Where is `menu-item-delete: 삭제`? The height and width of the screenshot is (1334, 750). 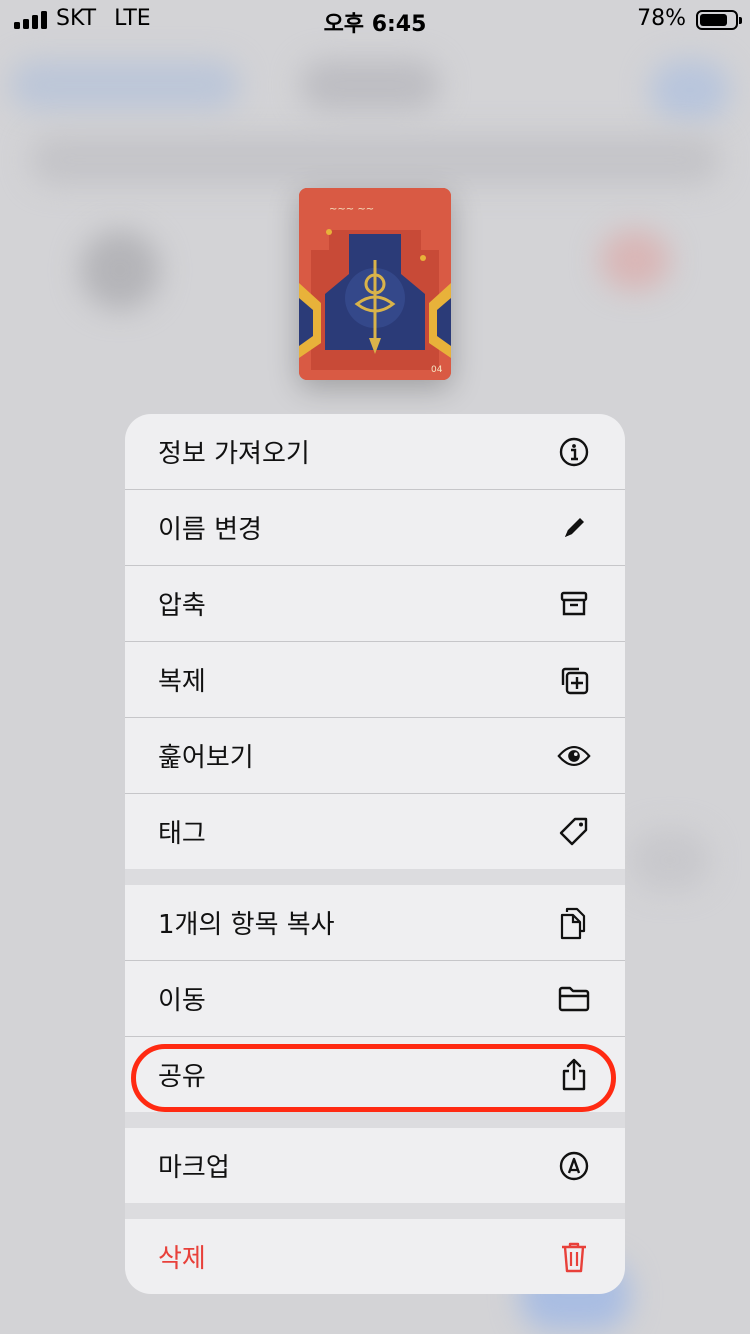 menu-item-delete: 삭제 is located at coordinates (375, 1256).